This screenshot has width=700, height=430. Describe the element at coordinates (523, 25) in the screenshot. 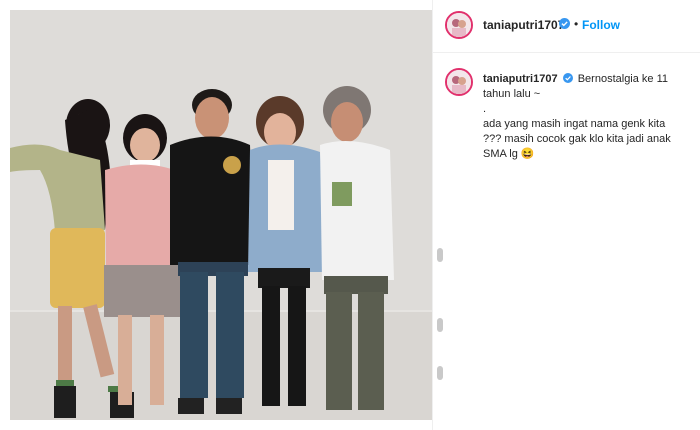

I see `header-username: taniaputri1707` at that location.